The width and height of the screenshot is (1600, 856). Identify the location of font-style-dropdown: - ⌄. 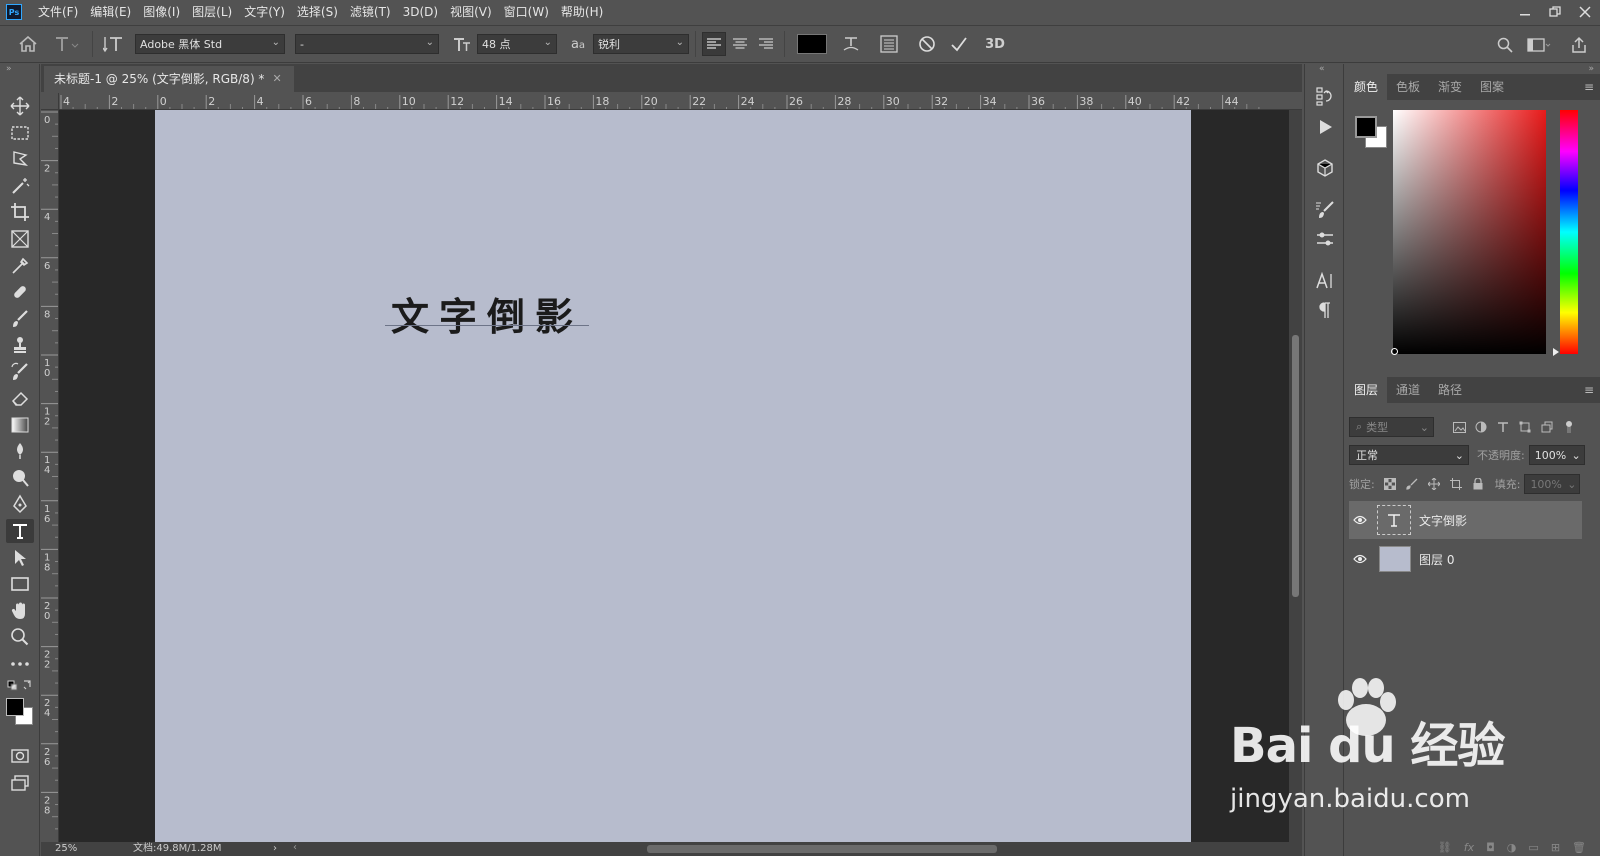
(367, 44).